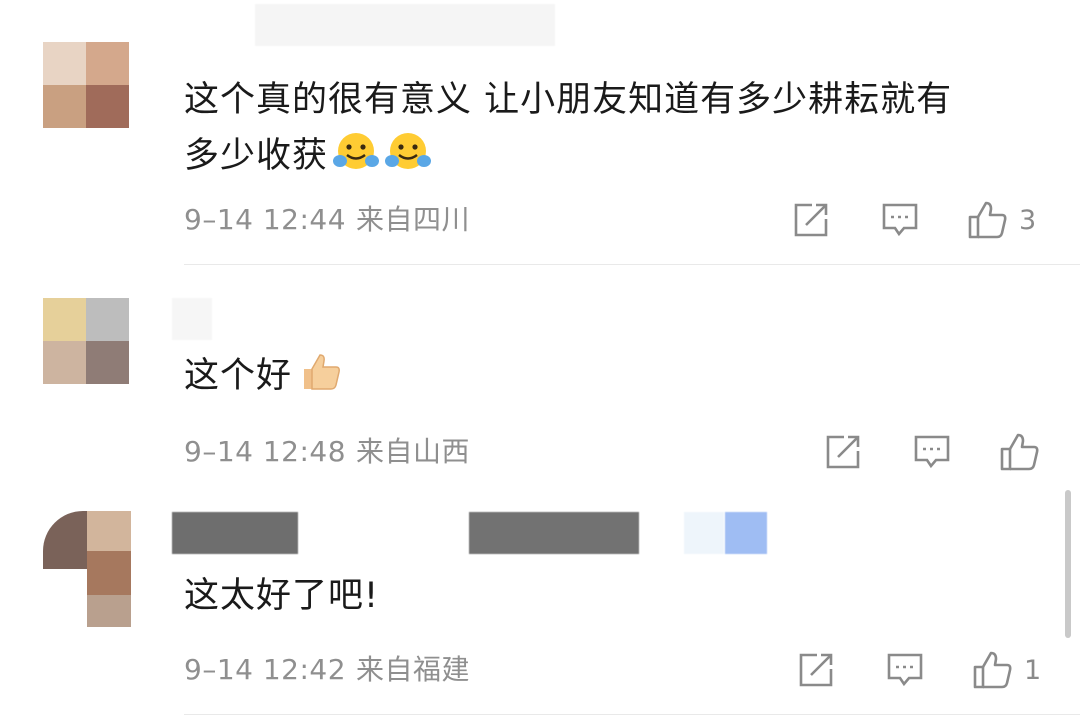 Image resolution: width=1080 pixels, height=717 pixels. I want to click on comment-actions: 1, so click(540, 670).